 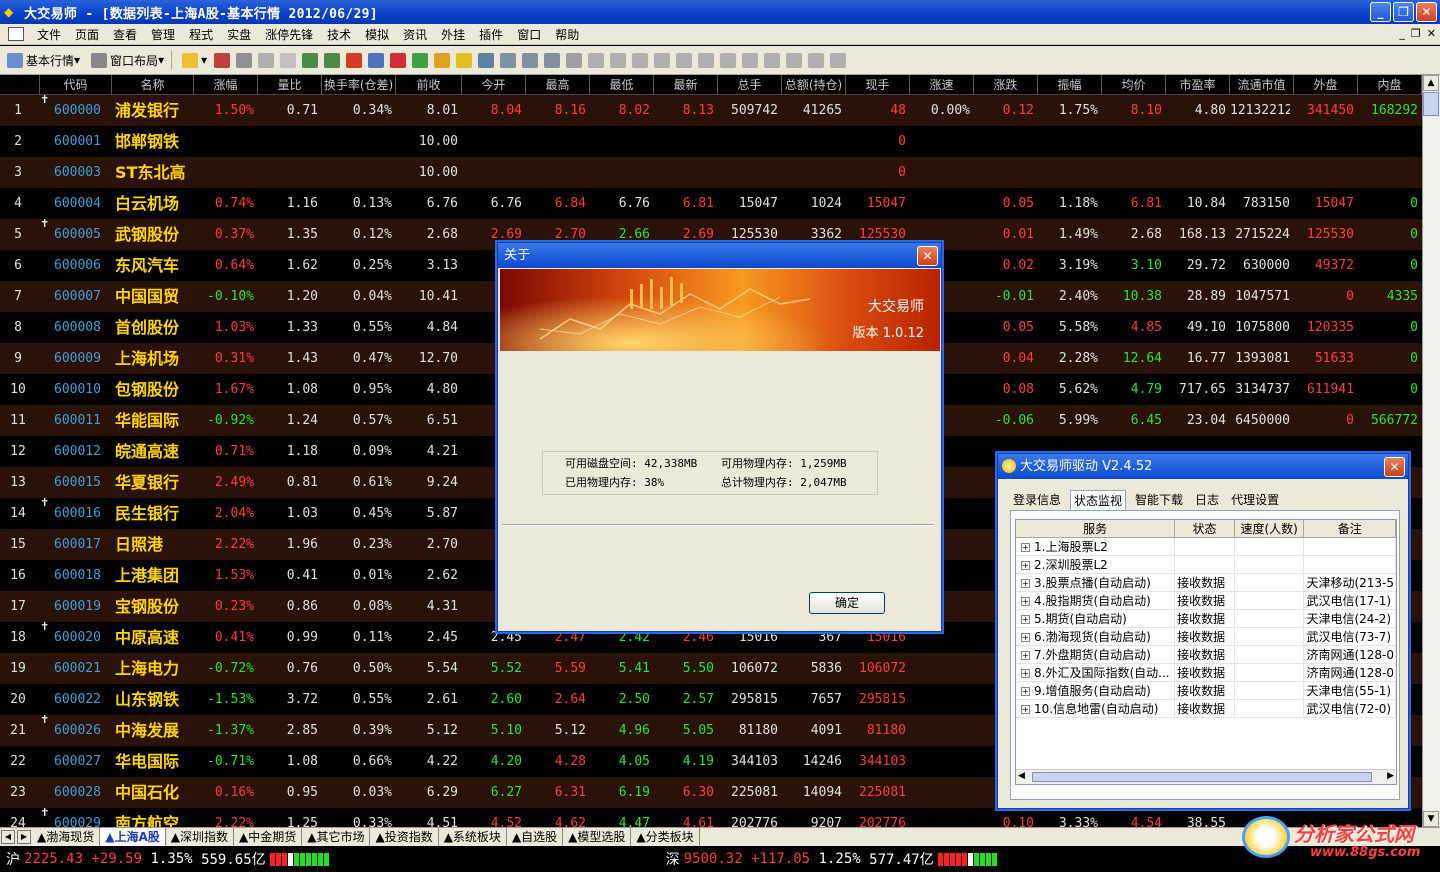 I want to click on list-icon, so click(x=354, y=60).